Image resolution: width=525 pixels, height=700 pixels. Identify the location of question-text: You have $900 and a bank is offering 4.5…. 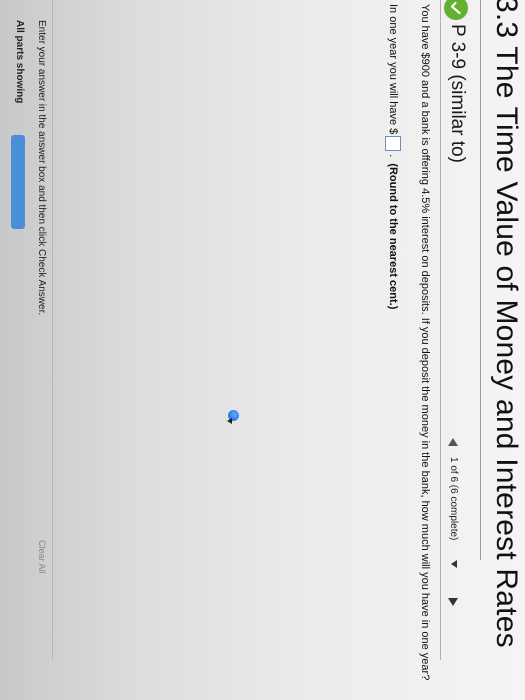
(425, 342).